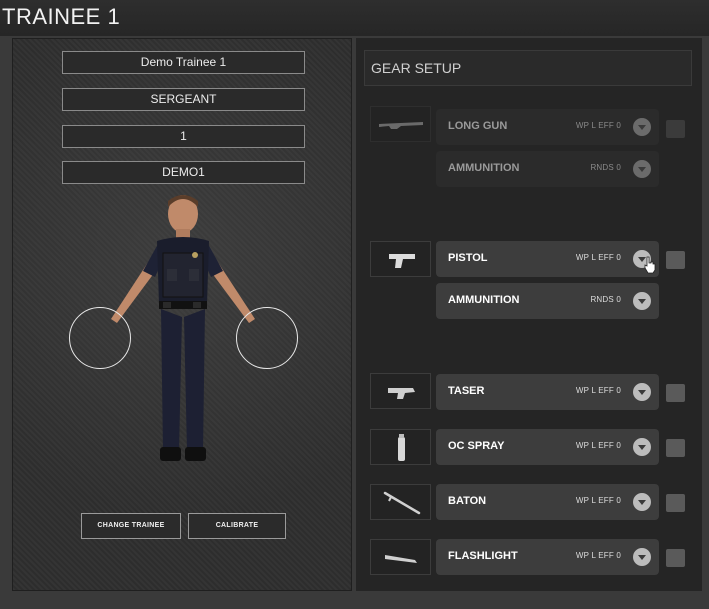 The image size is (709, 609). What do you see at coordinates (468, 258) in the screenshot?
I see `gear-label: PISTOL` at bounding box center [468, 258].